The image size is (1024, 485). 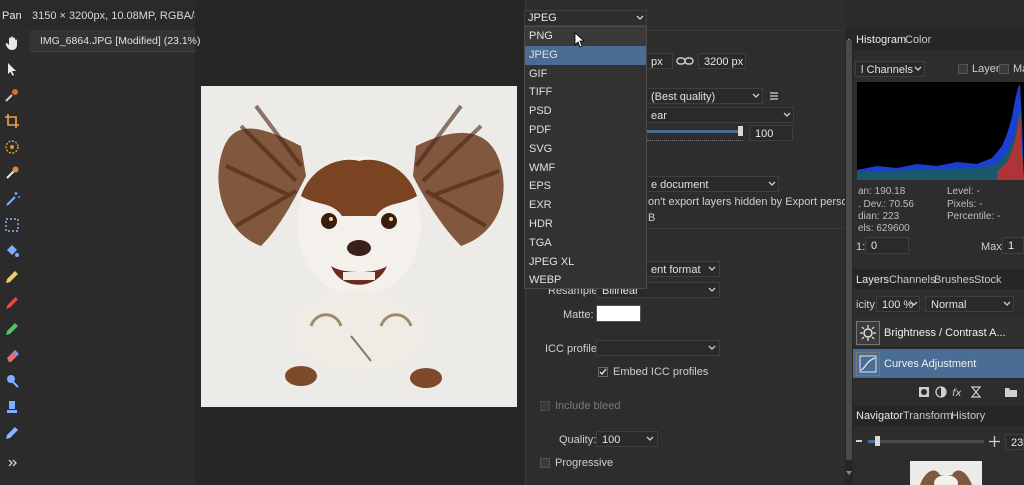 I want to click on zoom-out-icon, so click(x=859, y=441).